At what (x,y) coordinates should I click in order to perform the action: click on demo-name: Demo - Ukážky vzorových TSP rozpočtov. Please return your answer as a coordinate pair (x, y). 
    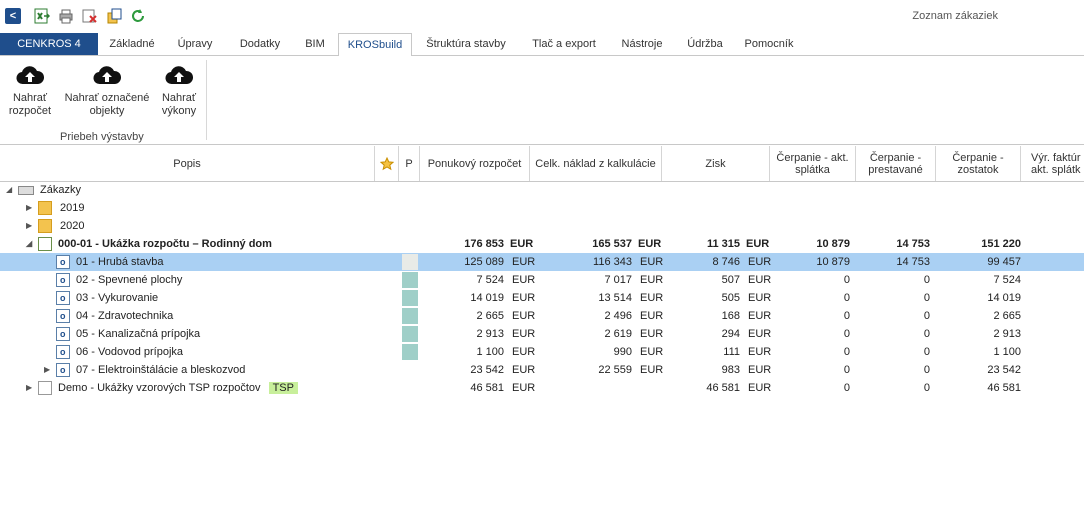
    Looking at the image, I should click on (159, 388).